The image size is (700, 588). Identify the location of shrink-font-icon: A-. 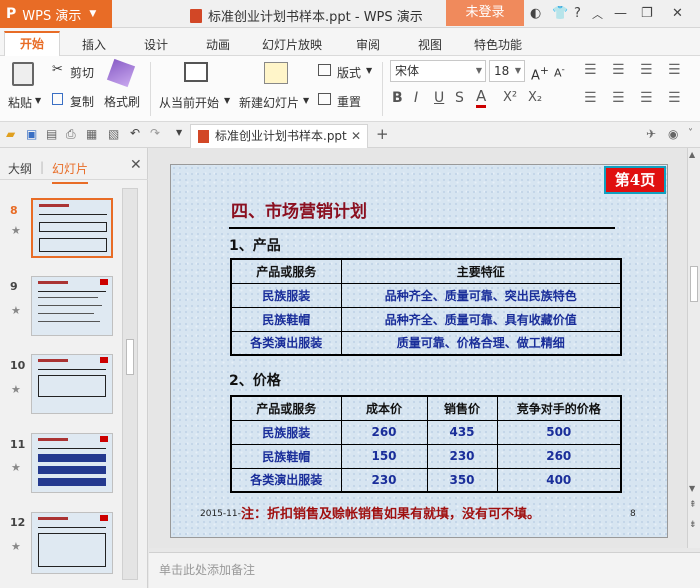
(559, 72).